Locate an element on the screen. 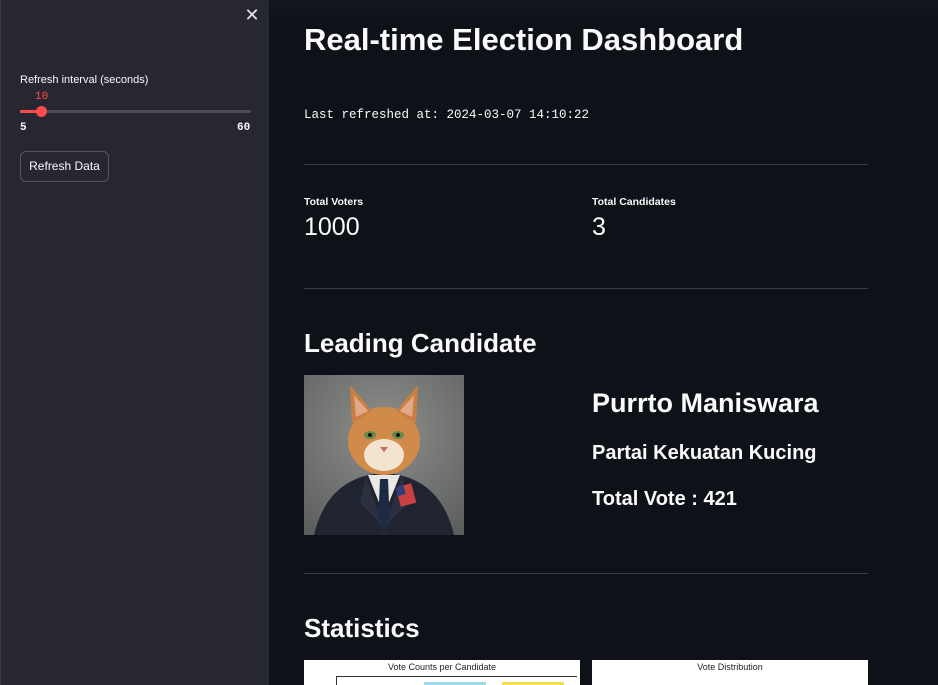  page-title: Real-time Election Dashboard is located at coordinates (524, 39).